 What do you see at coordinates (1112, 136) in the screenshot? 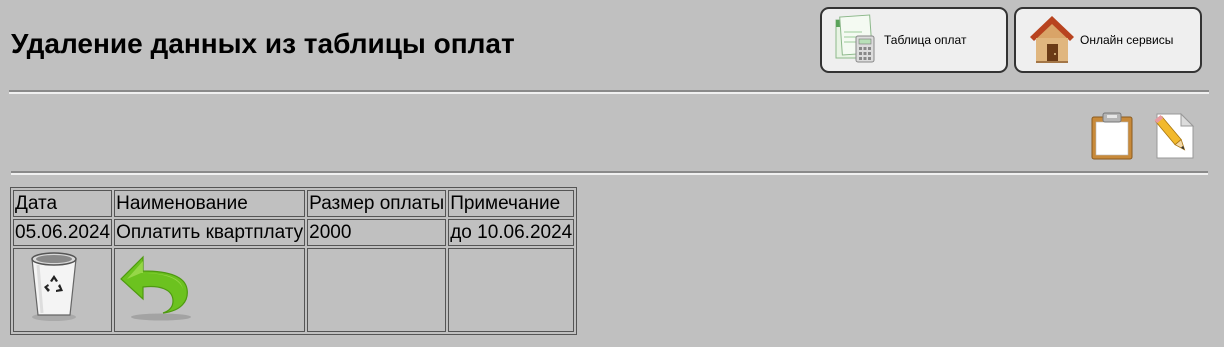
I see `clipboard-icon` at bounding box center [1112, 136].